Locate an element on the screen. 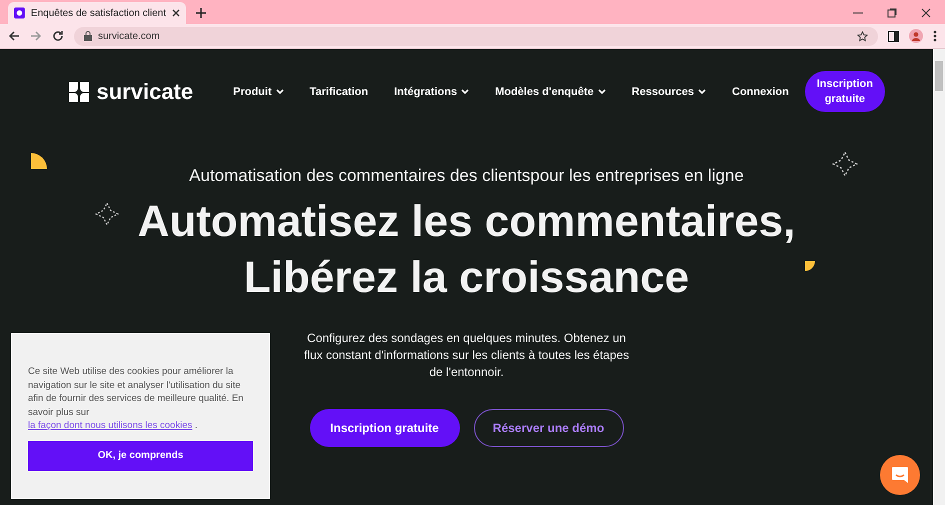  avatar-icon is located at coordinates (916, 36).